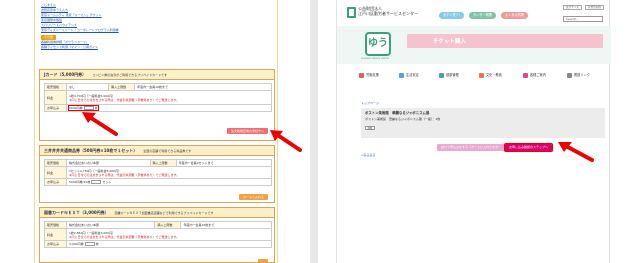  I want to click on logo-subtitle: WORKERS SERVICE CENTER, so click(375, 59).